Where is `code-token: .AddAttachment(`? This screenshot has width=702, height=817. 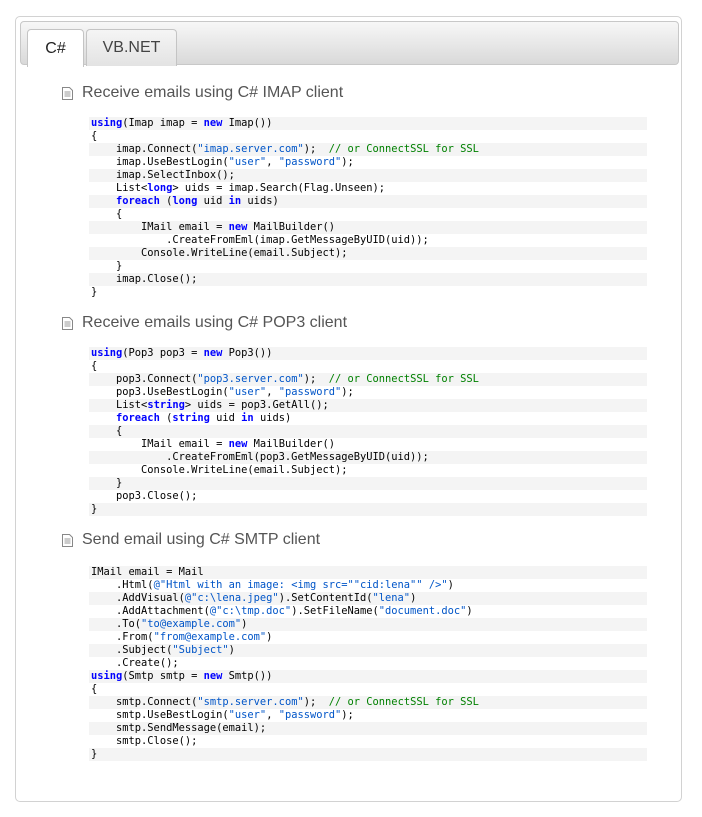
code-token: .AddAttachment( is located at coordinates (150, 611).